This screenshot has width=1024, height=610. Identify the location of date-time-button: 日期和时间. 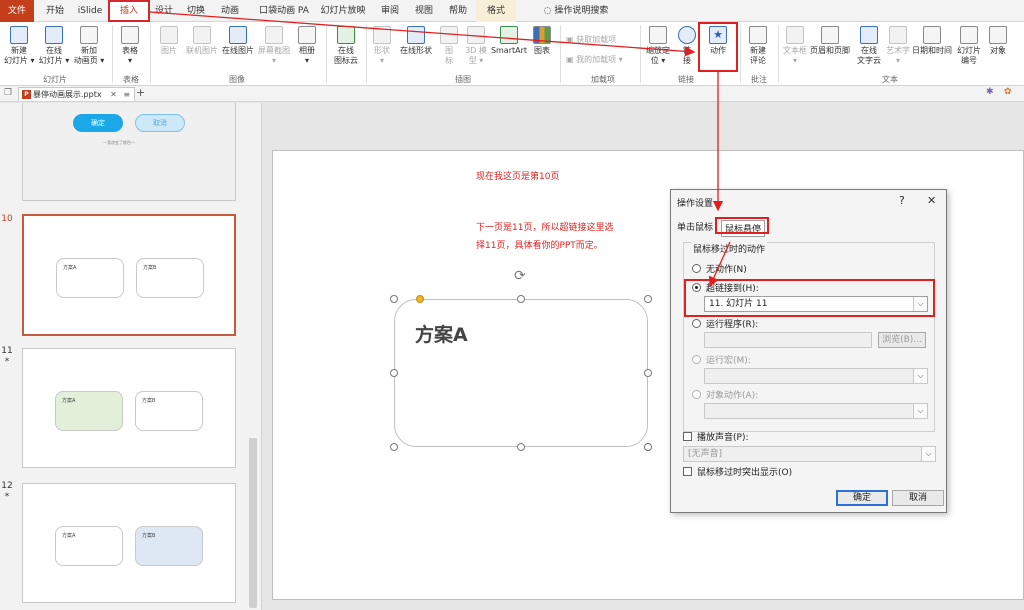
(932, 41).